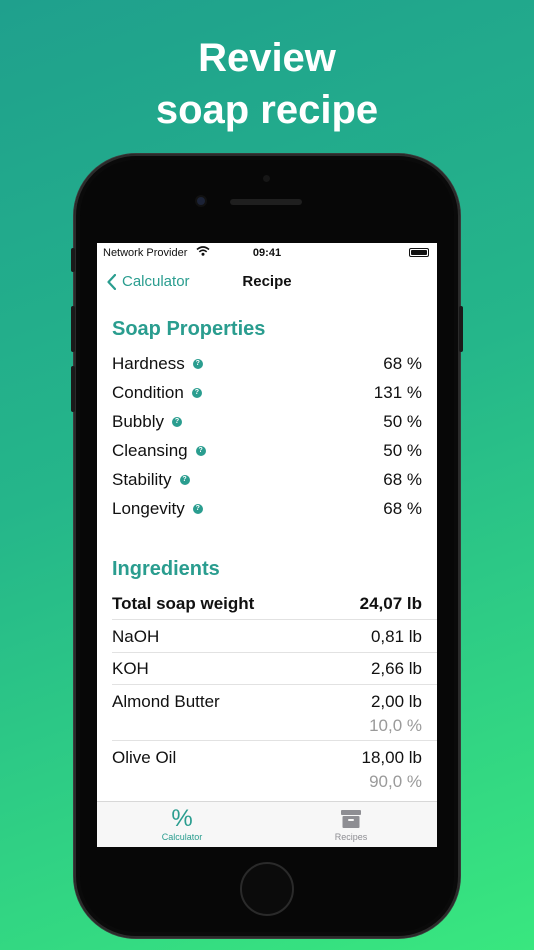 This screenshot has height=950, width=534. I want to click on ingredients-heading: Ingredients, so click(166, 569).